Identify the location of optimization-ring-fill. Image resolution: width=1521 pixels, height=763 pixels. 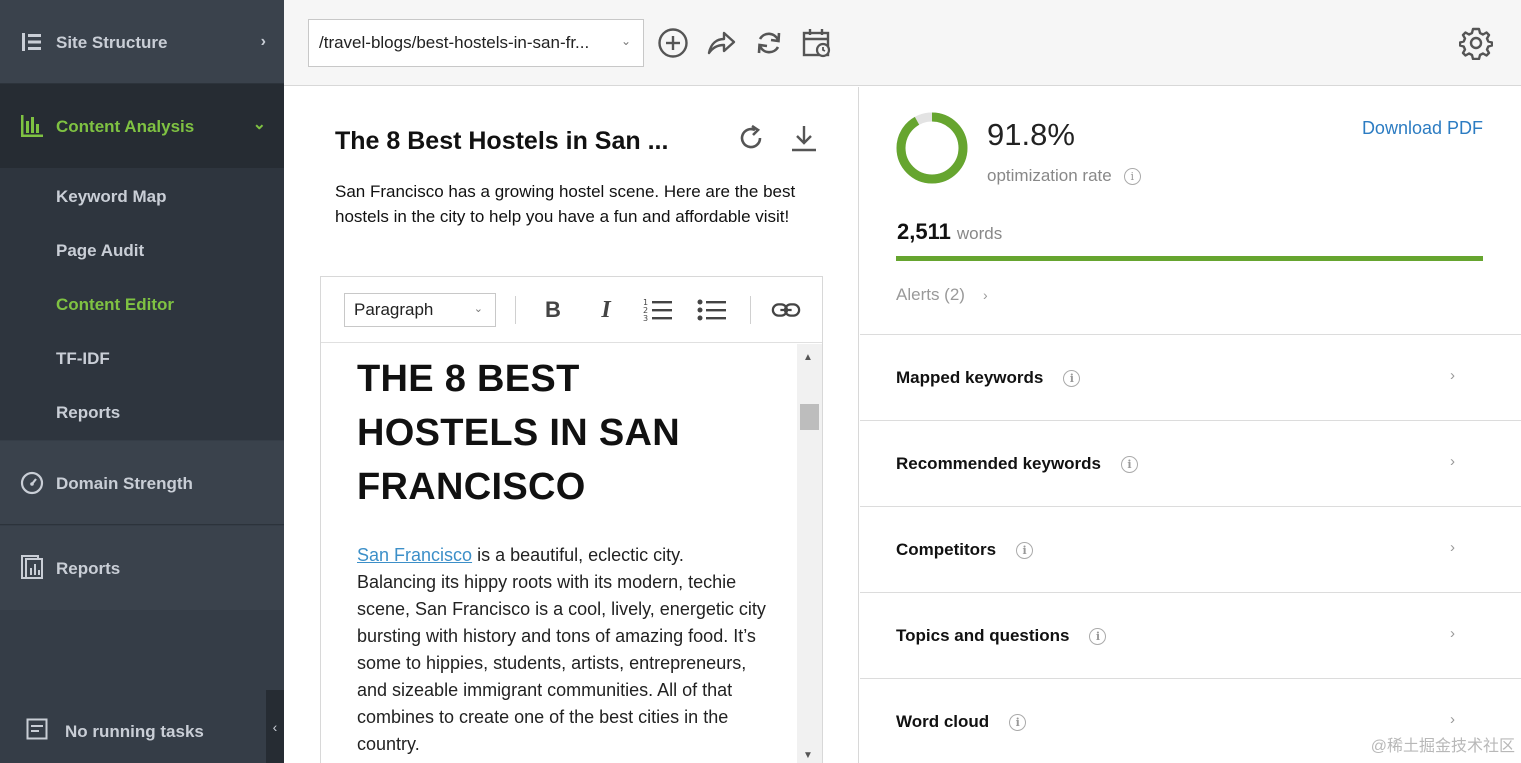
(932, 148).